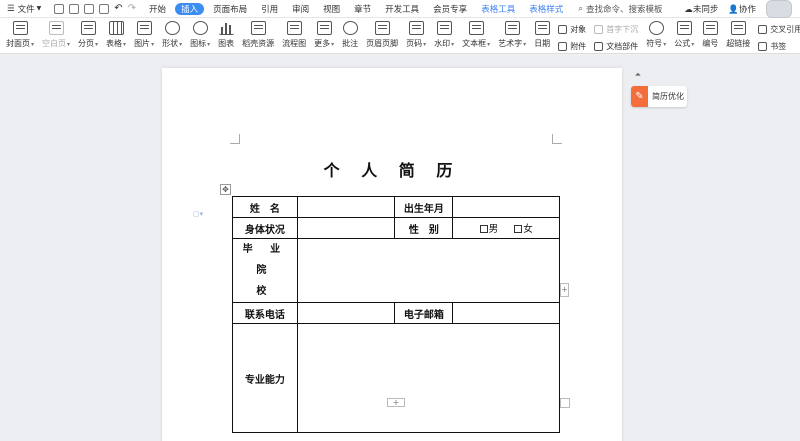 This screenshot has width=800, height=441. What do you see at coordinates (656, 43) in the screenshot?
I see `ribbon-button-label: 符号▾` at bounding box center [656, 43].